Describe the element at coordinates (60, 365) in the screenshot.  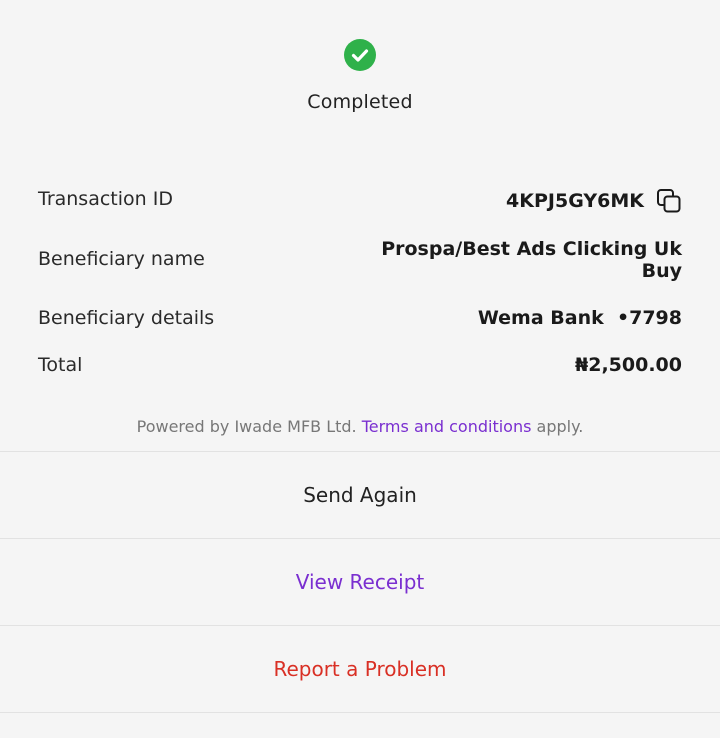
I see `total-label: Total` at that location.